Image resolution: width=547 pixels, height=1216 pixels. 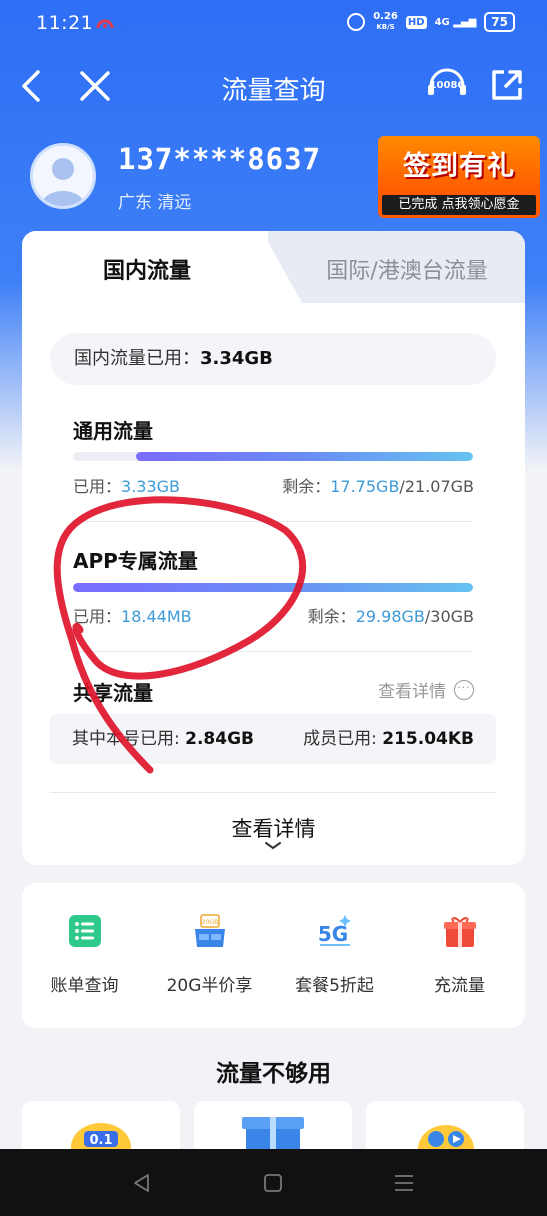 I want to click on customer-service-button: 10086, so click(x=447, y=86).